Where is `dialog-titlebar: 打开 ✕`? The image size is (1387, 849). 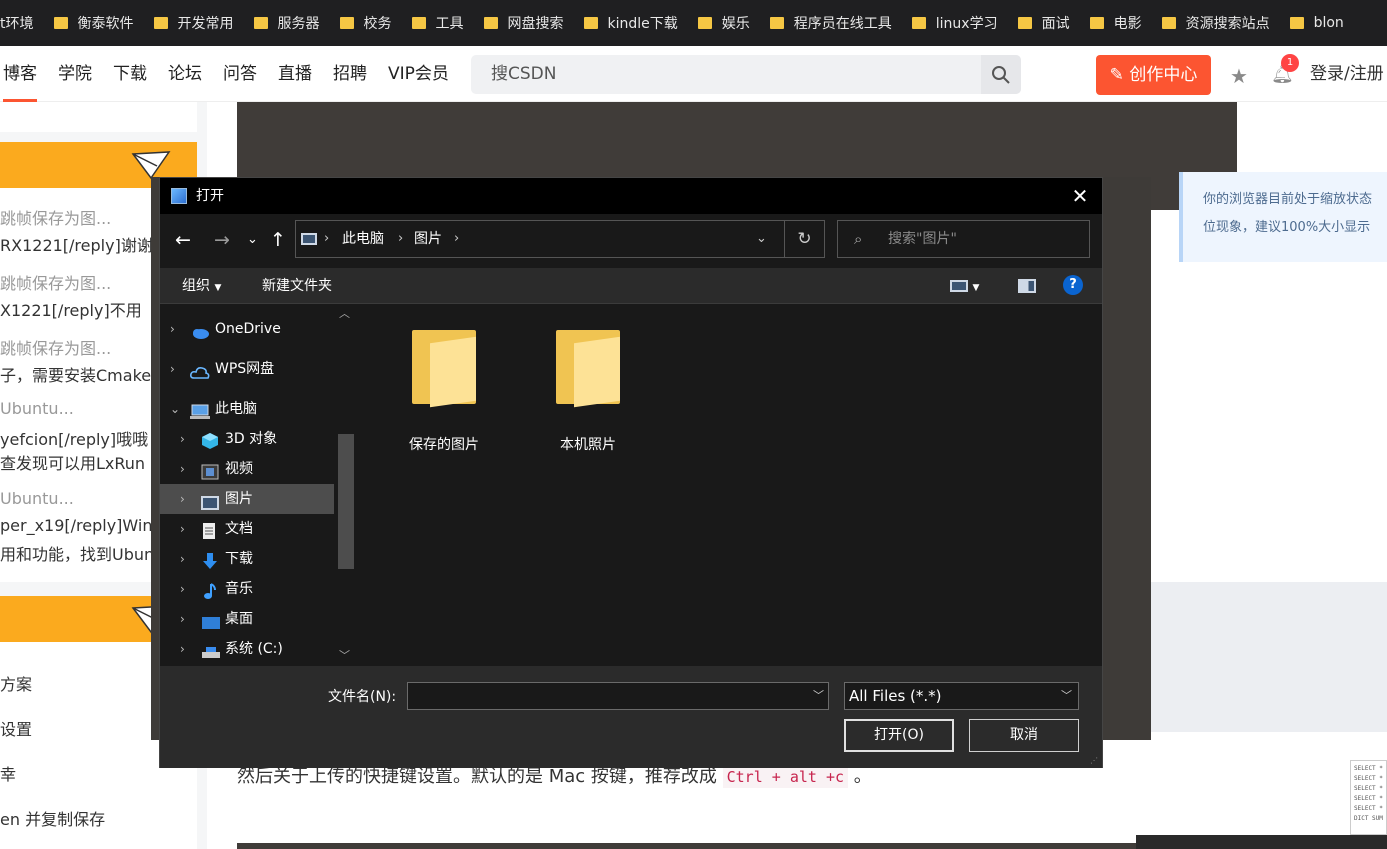
dialog-titlebar: 打开 ✕ is located at coordinates (631, 196).